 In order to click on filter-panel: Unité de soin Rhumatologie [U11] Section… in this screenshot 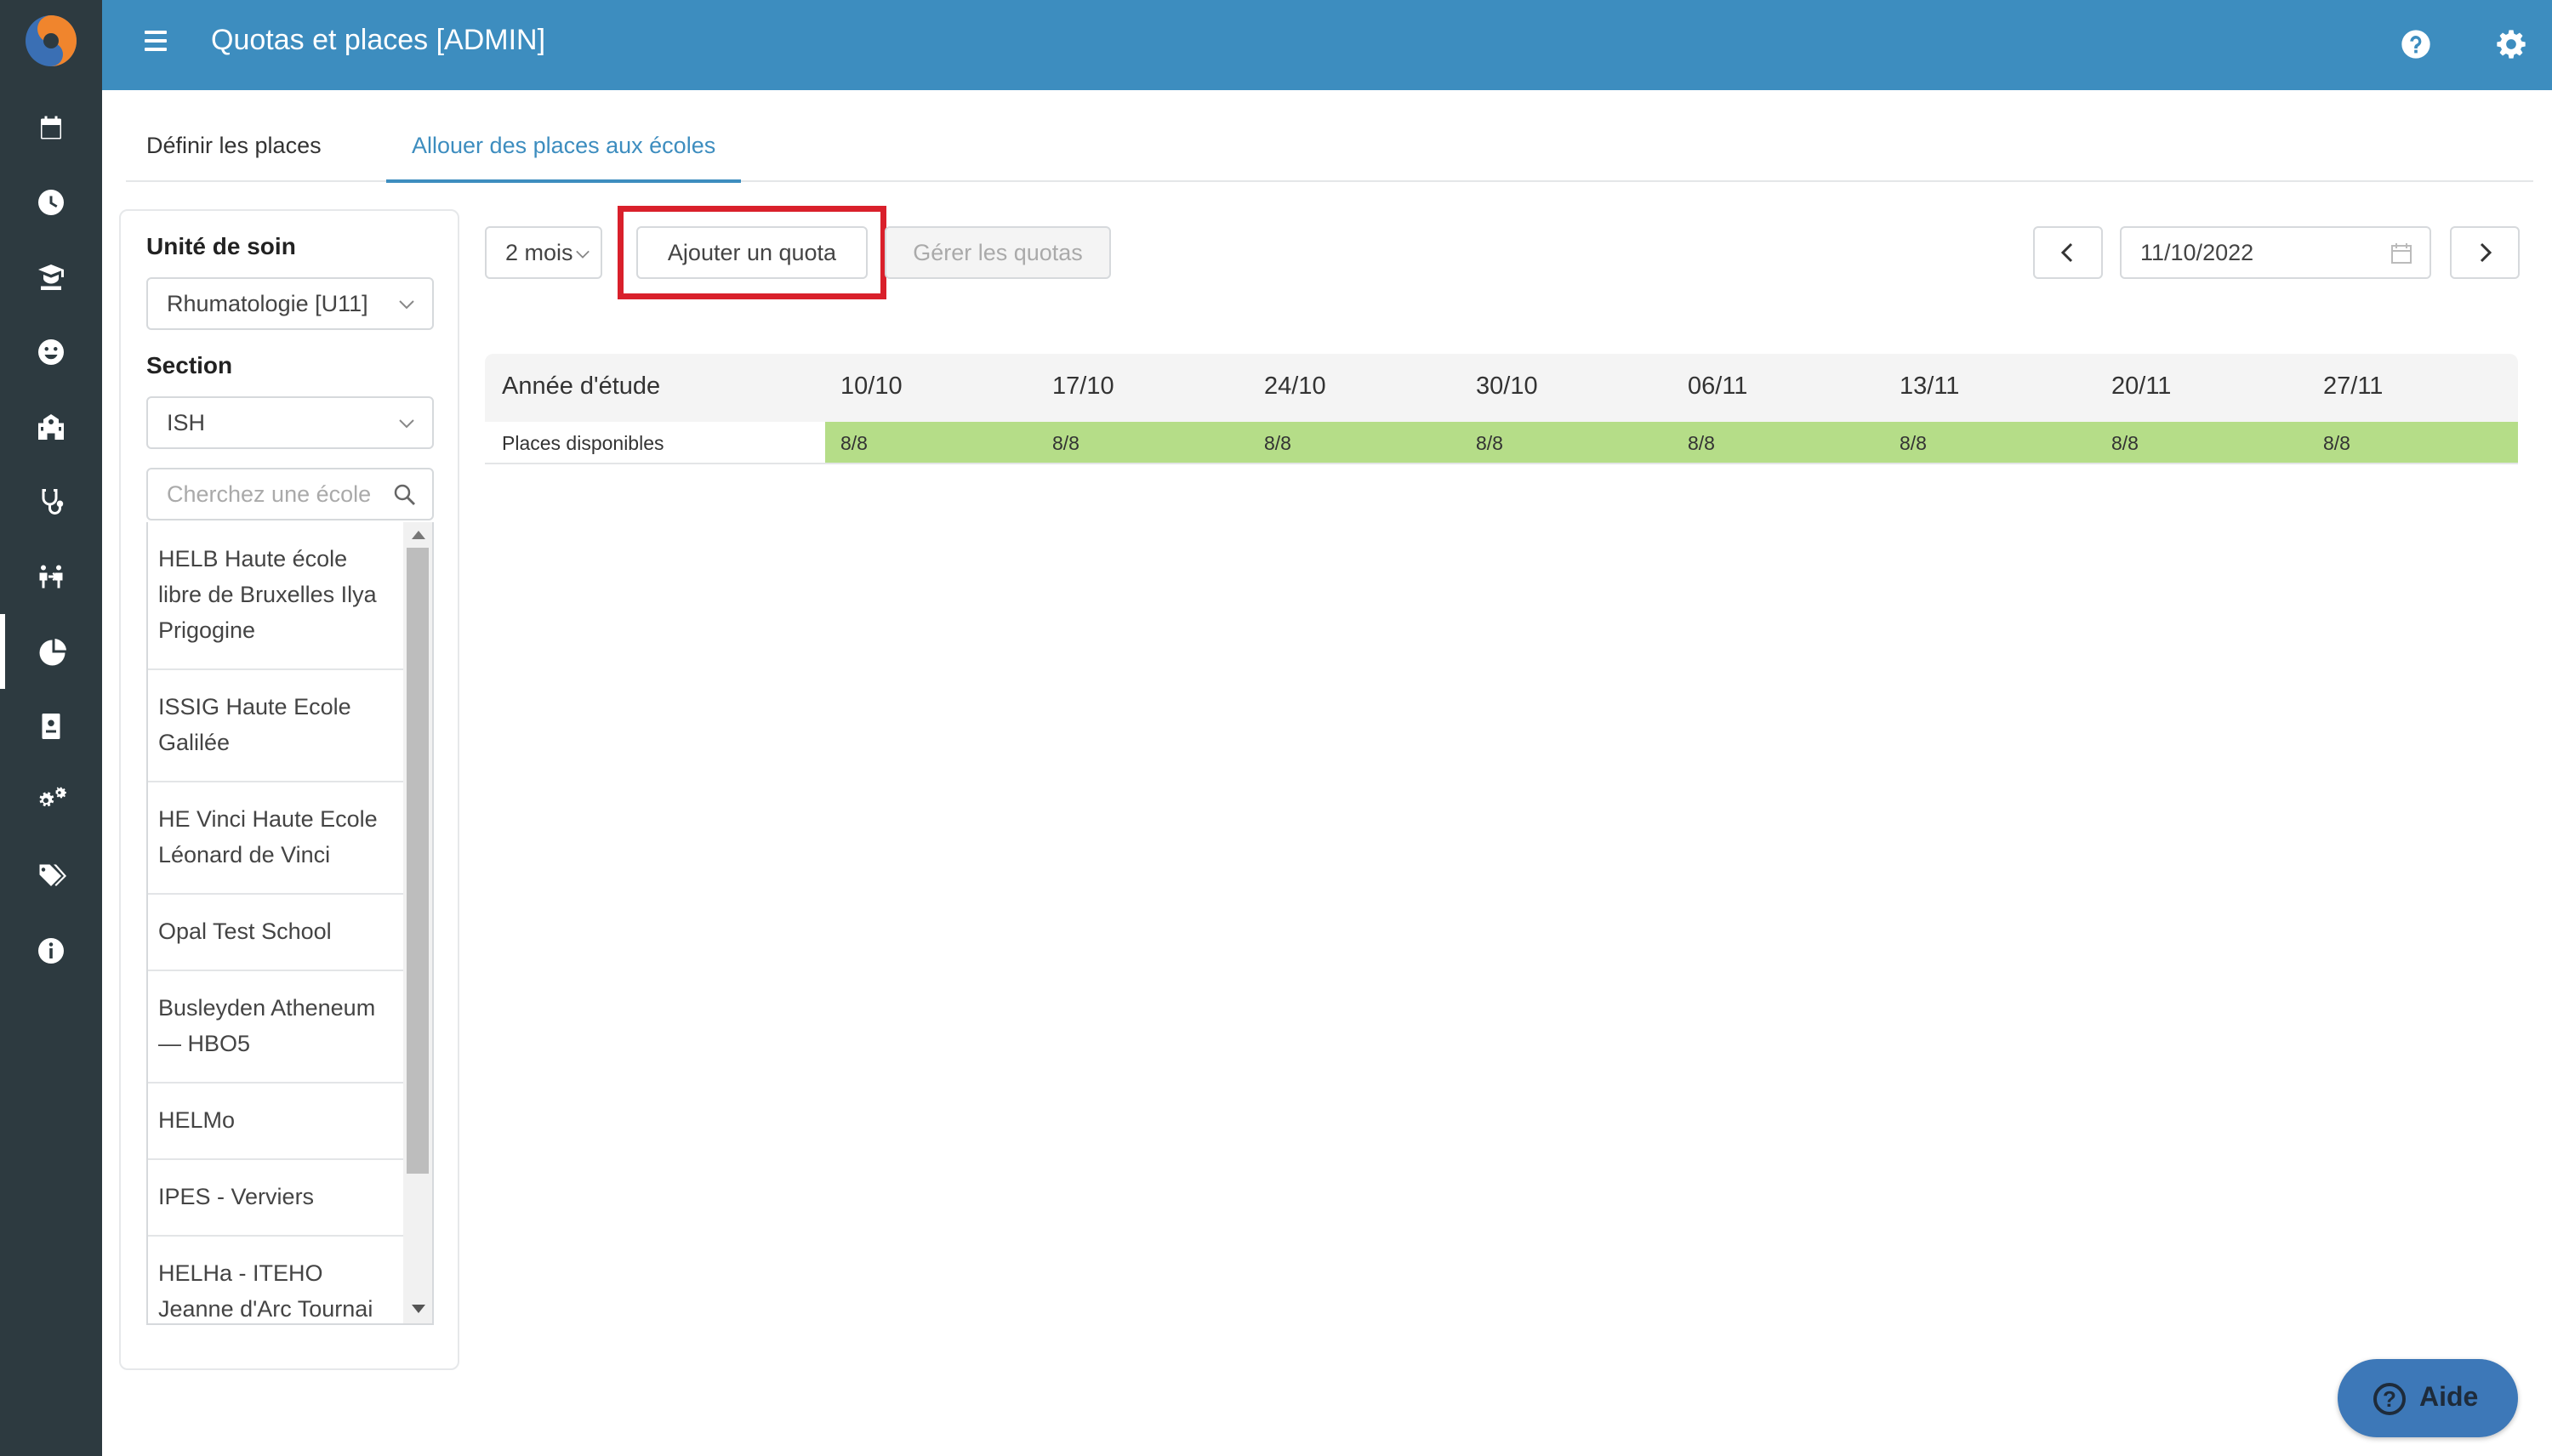, I will do `click(289, 789)`.